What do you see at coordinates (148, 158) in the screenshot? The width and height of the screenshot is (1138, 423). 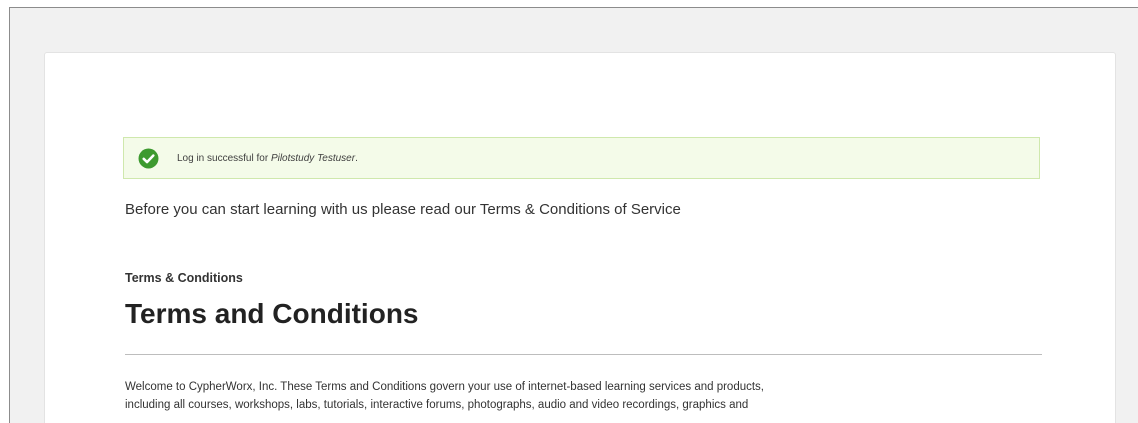 I see `check-circle-icon` at bounding box center [148, 158].